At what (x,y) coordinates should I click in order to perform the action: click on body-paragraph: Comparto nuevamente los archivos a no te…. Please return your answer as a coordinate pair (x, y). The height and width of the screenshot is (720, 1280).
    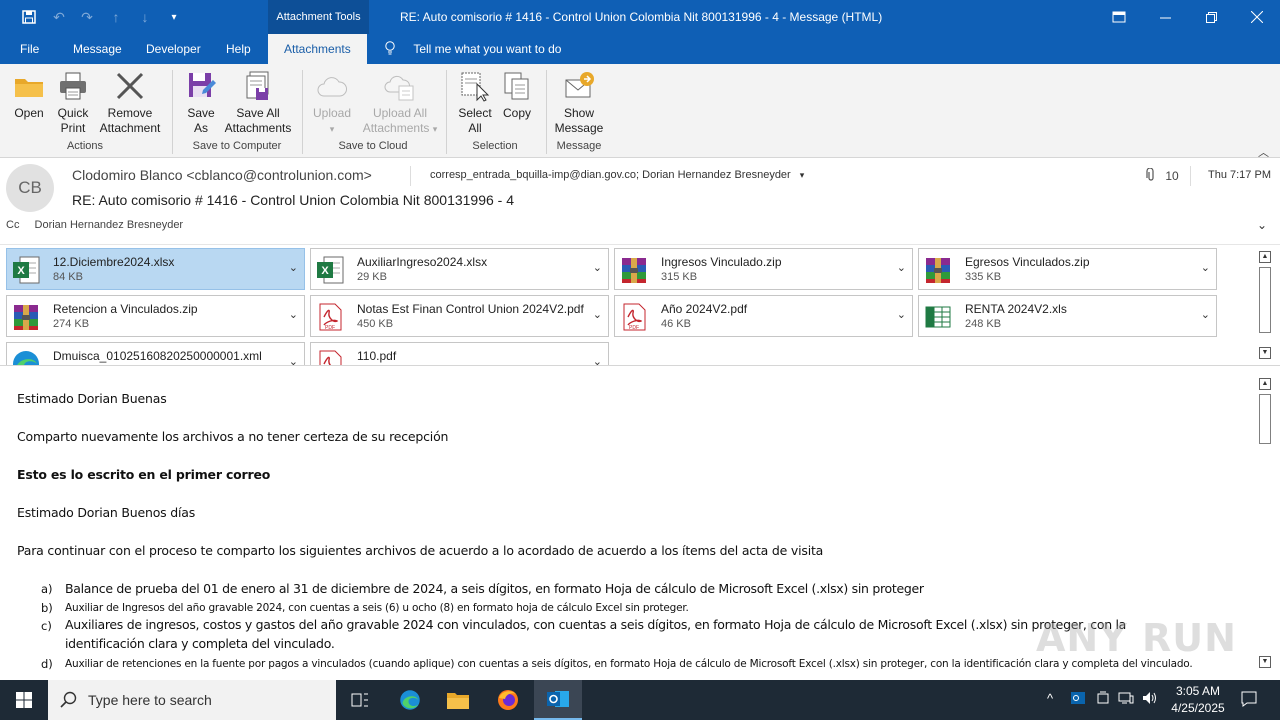
    Looking at the image, I should click on (233, 436).